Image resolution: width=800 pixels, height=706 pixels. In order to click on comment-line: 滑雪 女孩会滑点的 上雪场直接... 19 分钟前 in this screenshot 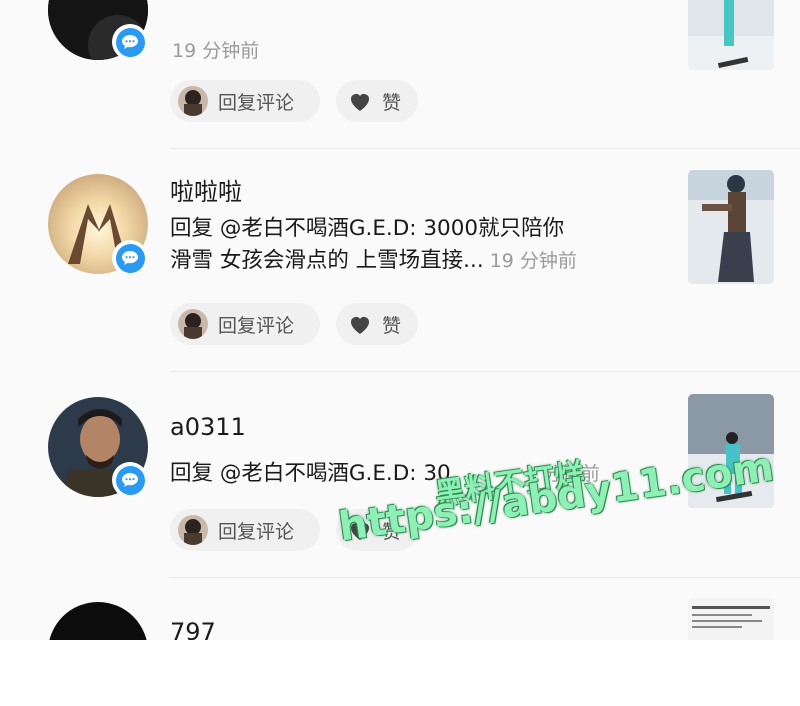, I will do `click(420, 261)`.